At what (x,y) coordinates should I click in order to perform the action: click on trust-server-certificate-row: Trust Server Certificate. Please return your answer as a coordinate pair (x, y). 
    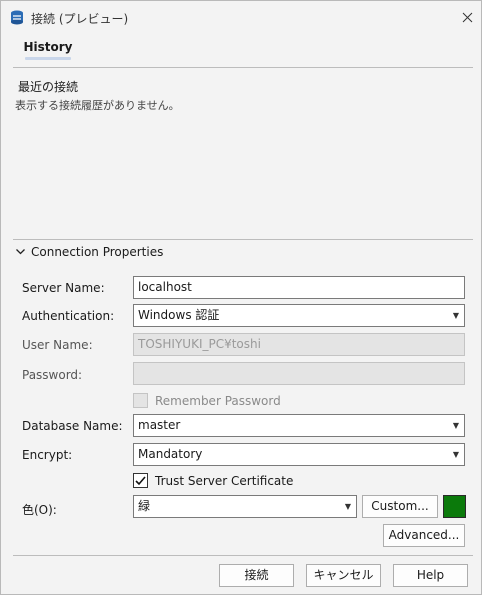
    Looking at the image, I should click on (213, 480).